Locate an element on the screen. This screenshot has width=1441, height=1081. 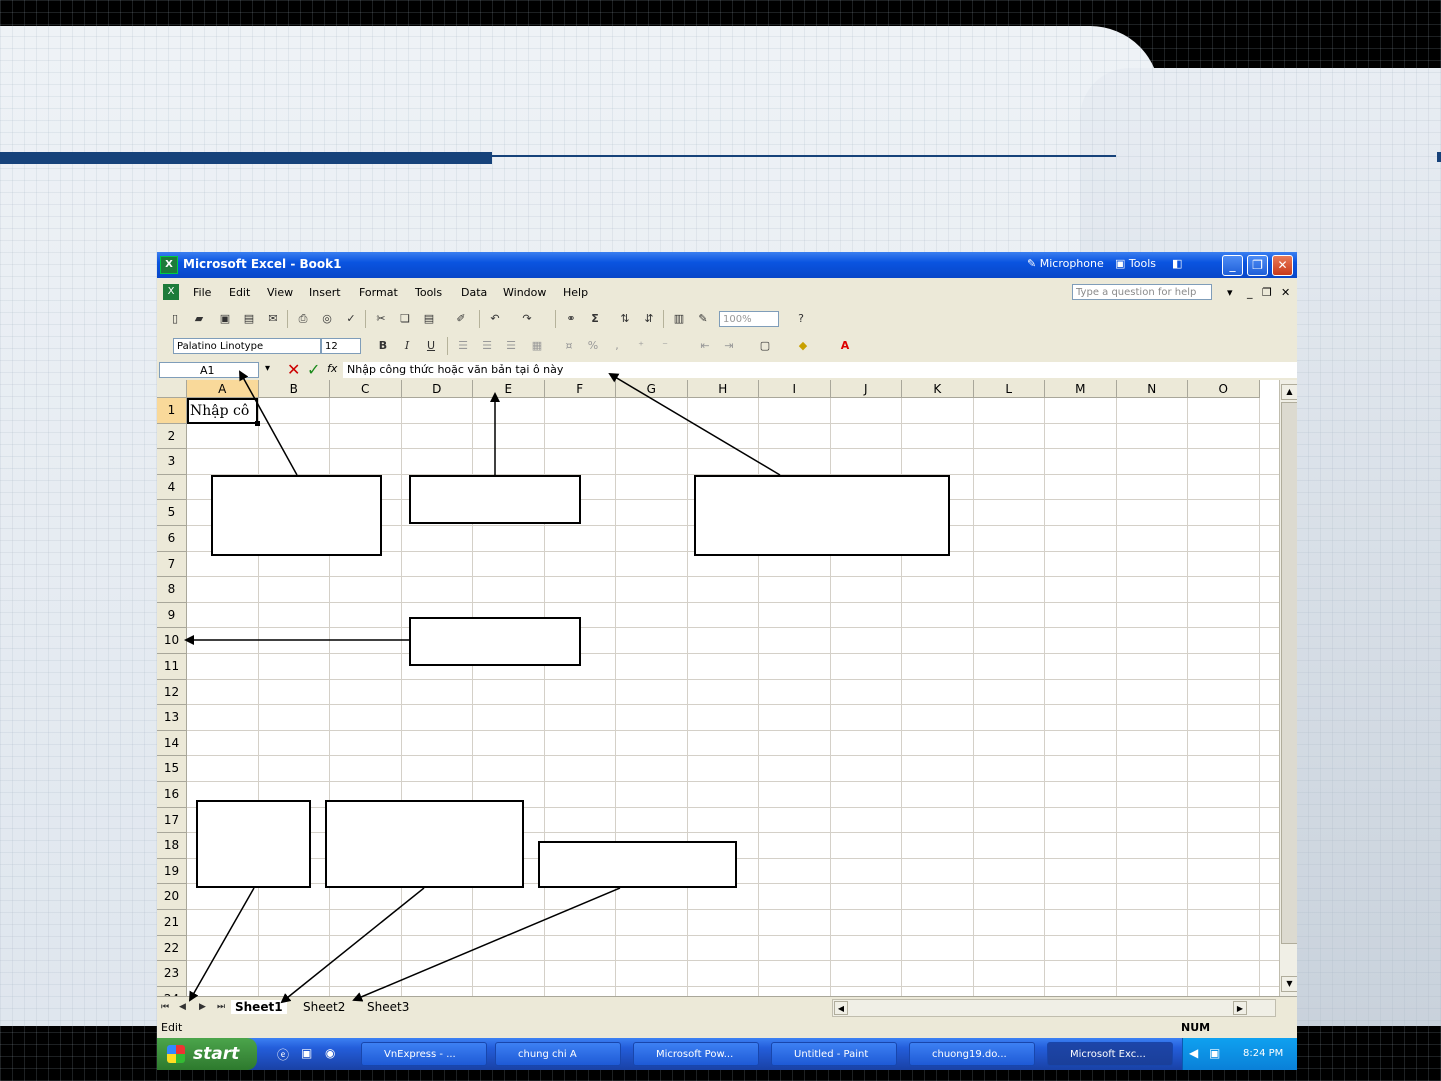
chart-wizard-icon: ▥ is located at coordinates (679, 319).